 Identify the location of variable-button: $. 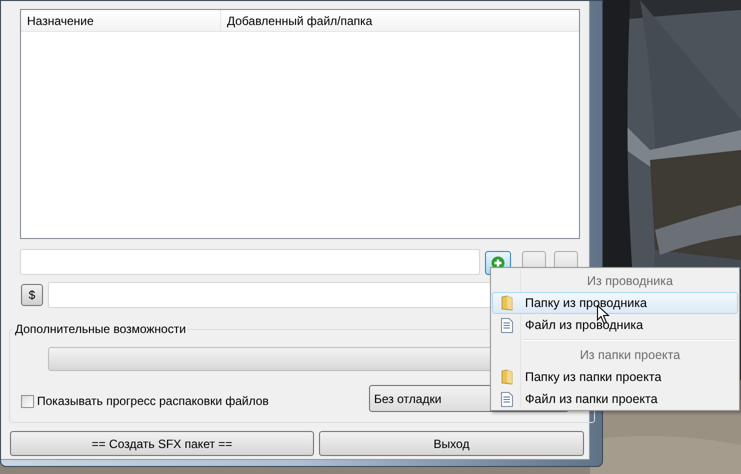
(32, 295).